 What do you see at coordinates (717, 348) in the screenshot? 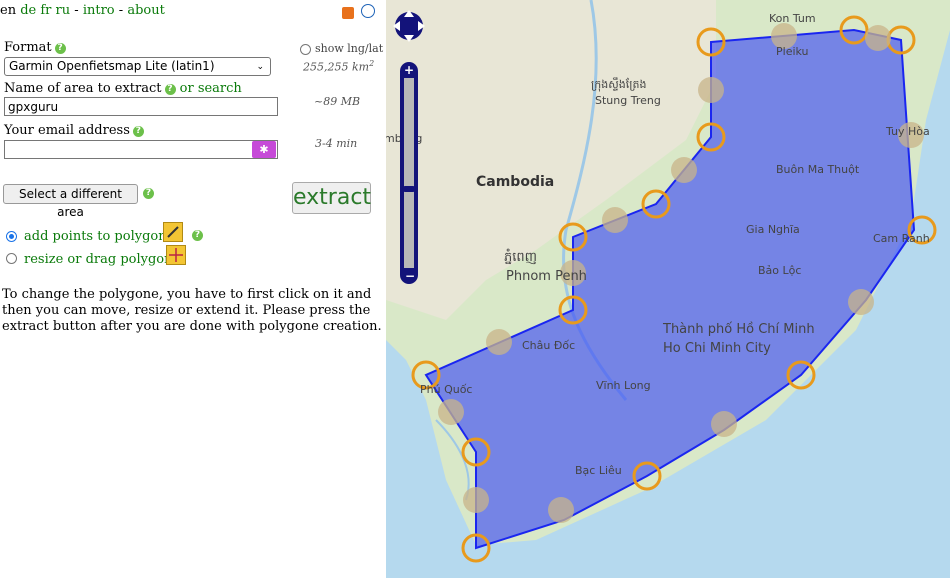
I see `place-label: Ho Chi Minh City` at bounding box center [717, 348].